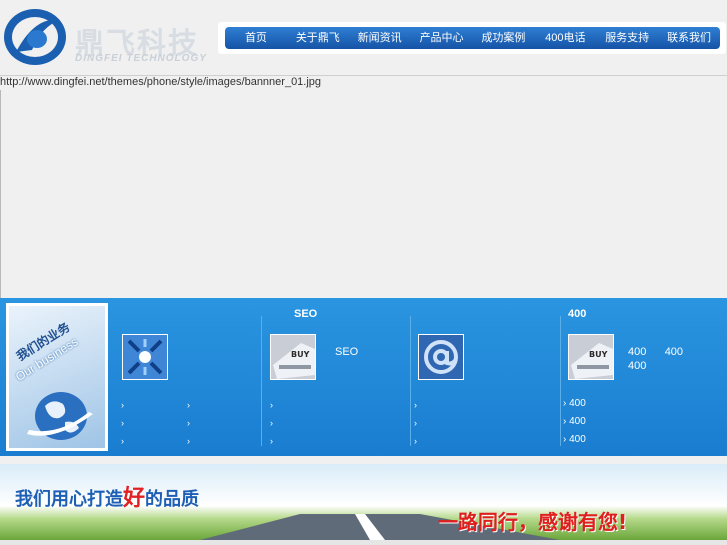 This screenshot has height=545, width=727. What do you see at coordinates (60, 416) in the screenshot?
I see `globe-icon` at bounding box center [60, 416].